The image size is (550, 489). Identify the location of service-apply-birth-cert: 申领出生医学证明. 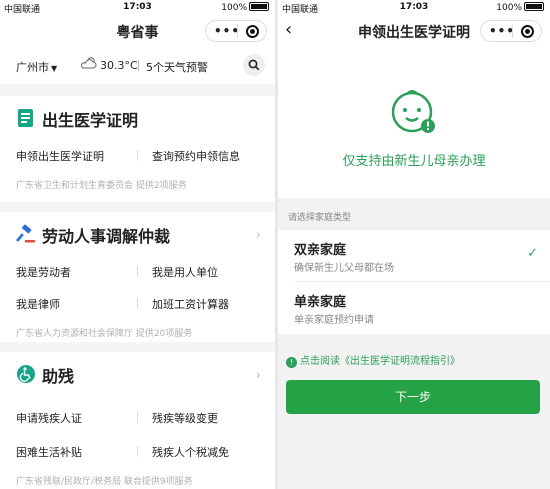
(60, 156).